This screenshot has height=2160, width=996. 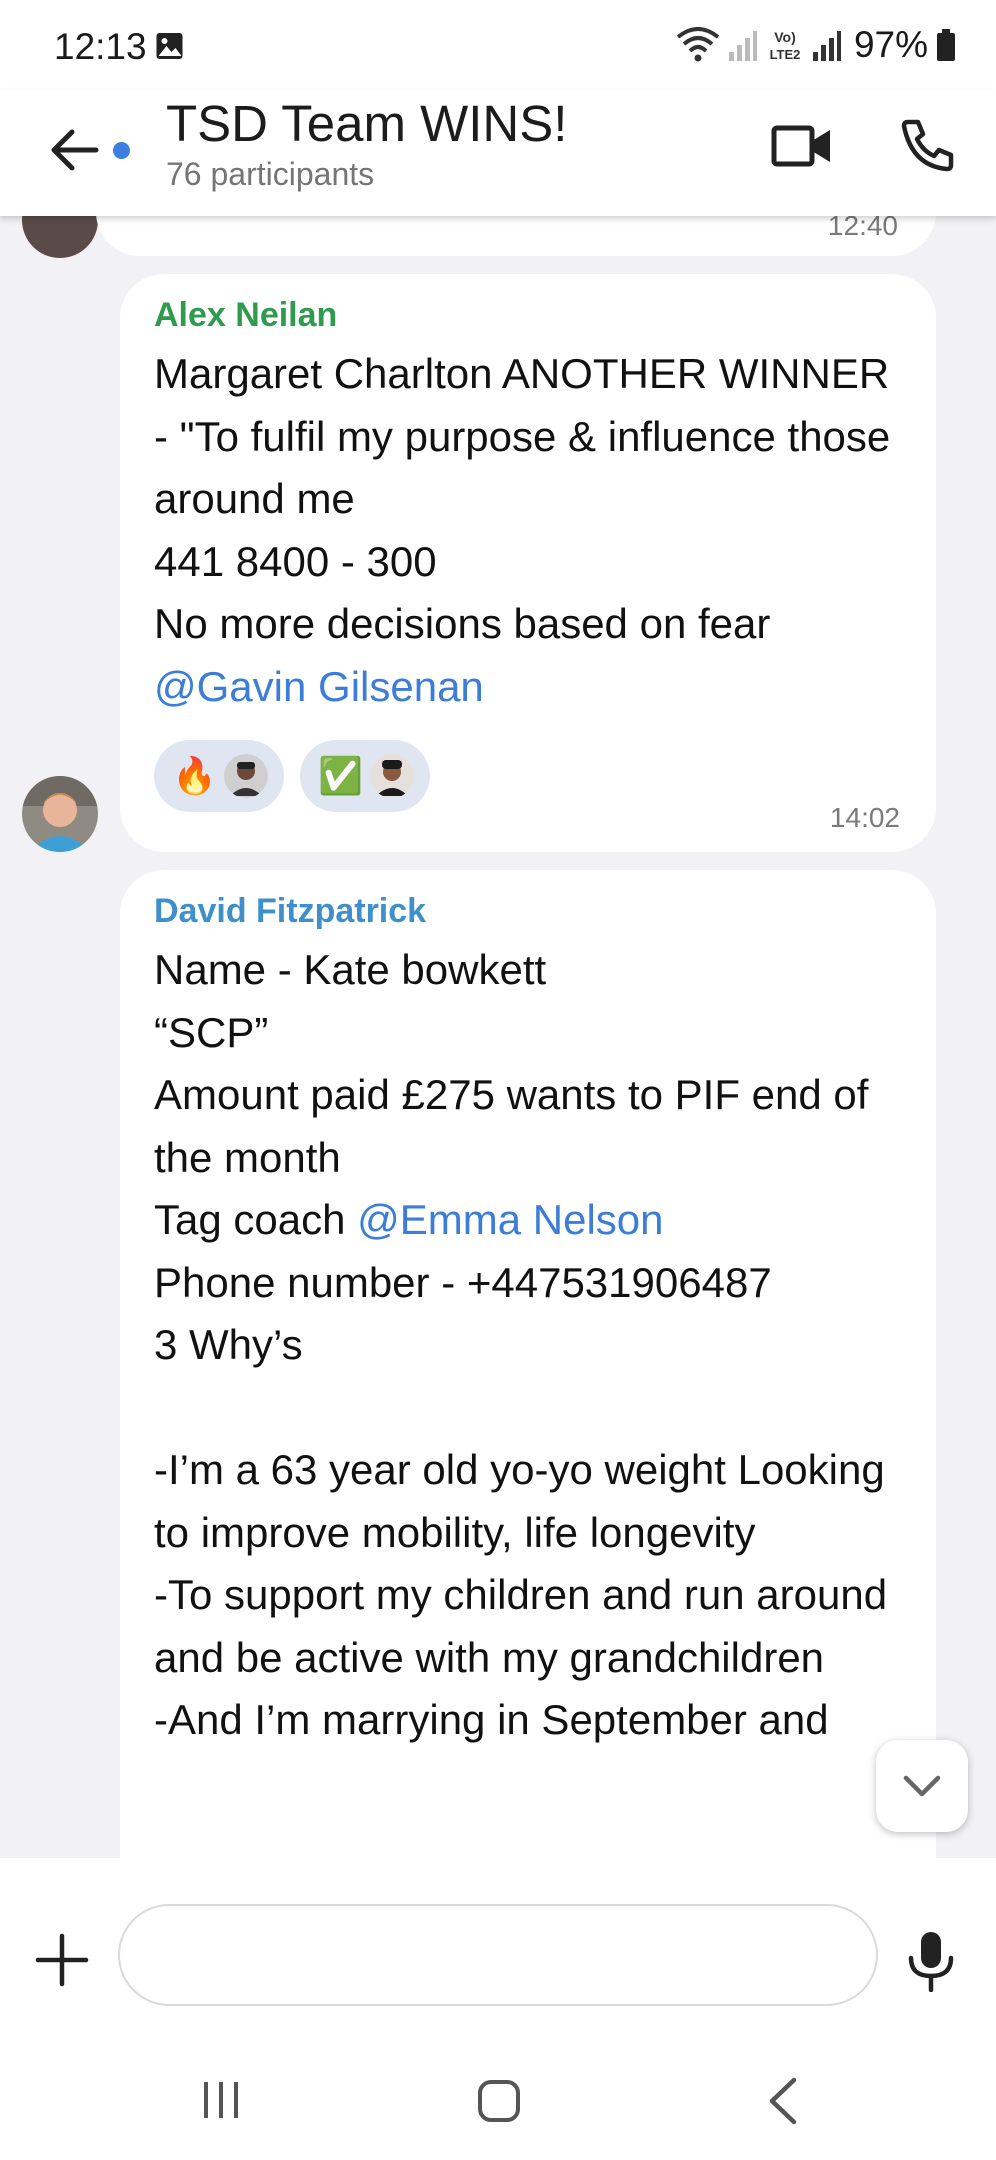 What do you see at coordinates (319, 686) in the screenshot?
I see `mention-link: @Gavin Gilsenan` at bounding box center [319, 686].